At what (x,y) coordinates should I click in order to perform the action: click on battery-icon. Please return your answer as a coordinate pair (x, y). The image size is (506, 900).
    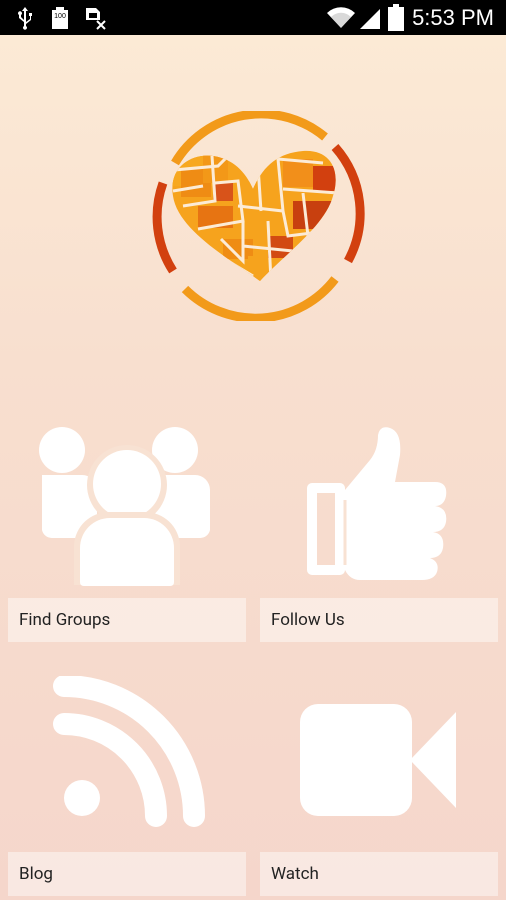
    Looking at the image, I should click on (396, 17).